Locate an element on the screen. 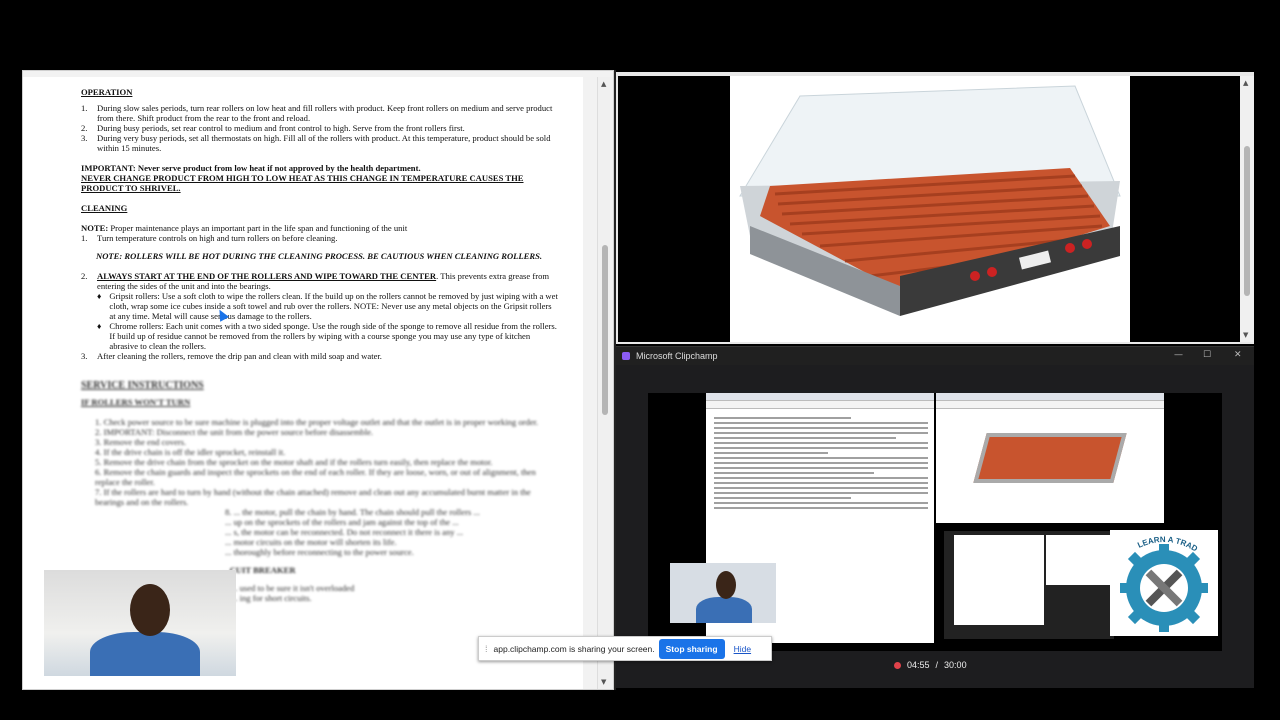 This screenshot has width=1280, height=720. hide-button: Hide is located at coordinates (742, 649).